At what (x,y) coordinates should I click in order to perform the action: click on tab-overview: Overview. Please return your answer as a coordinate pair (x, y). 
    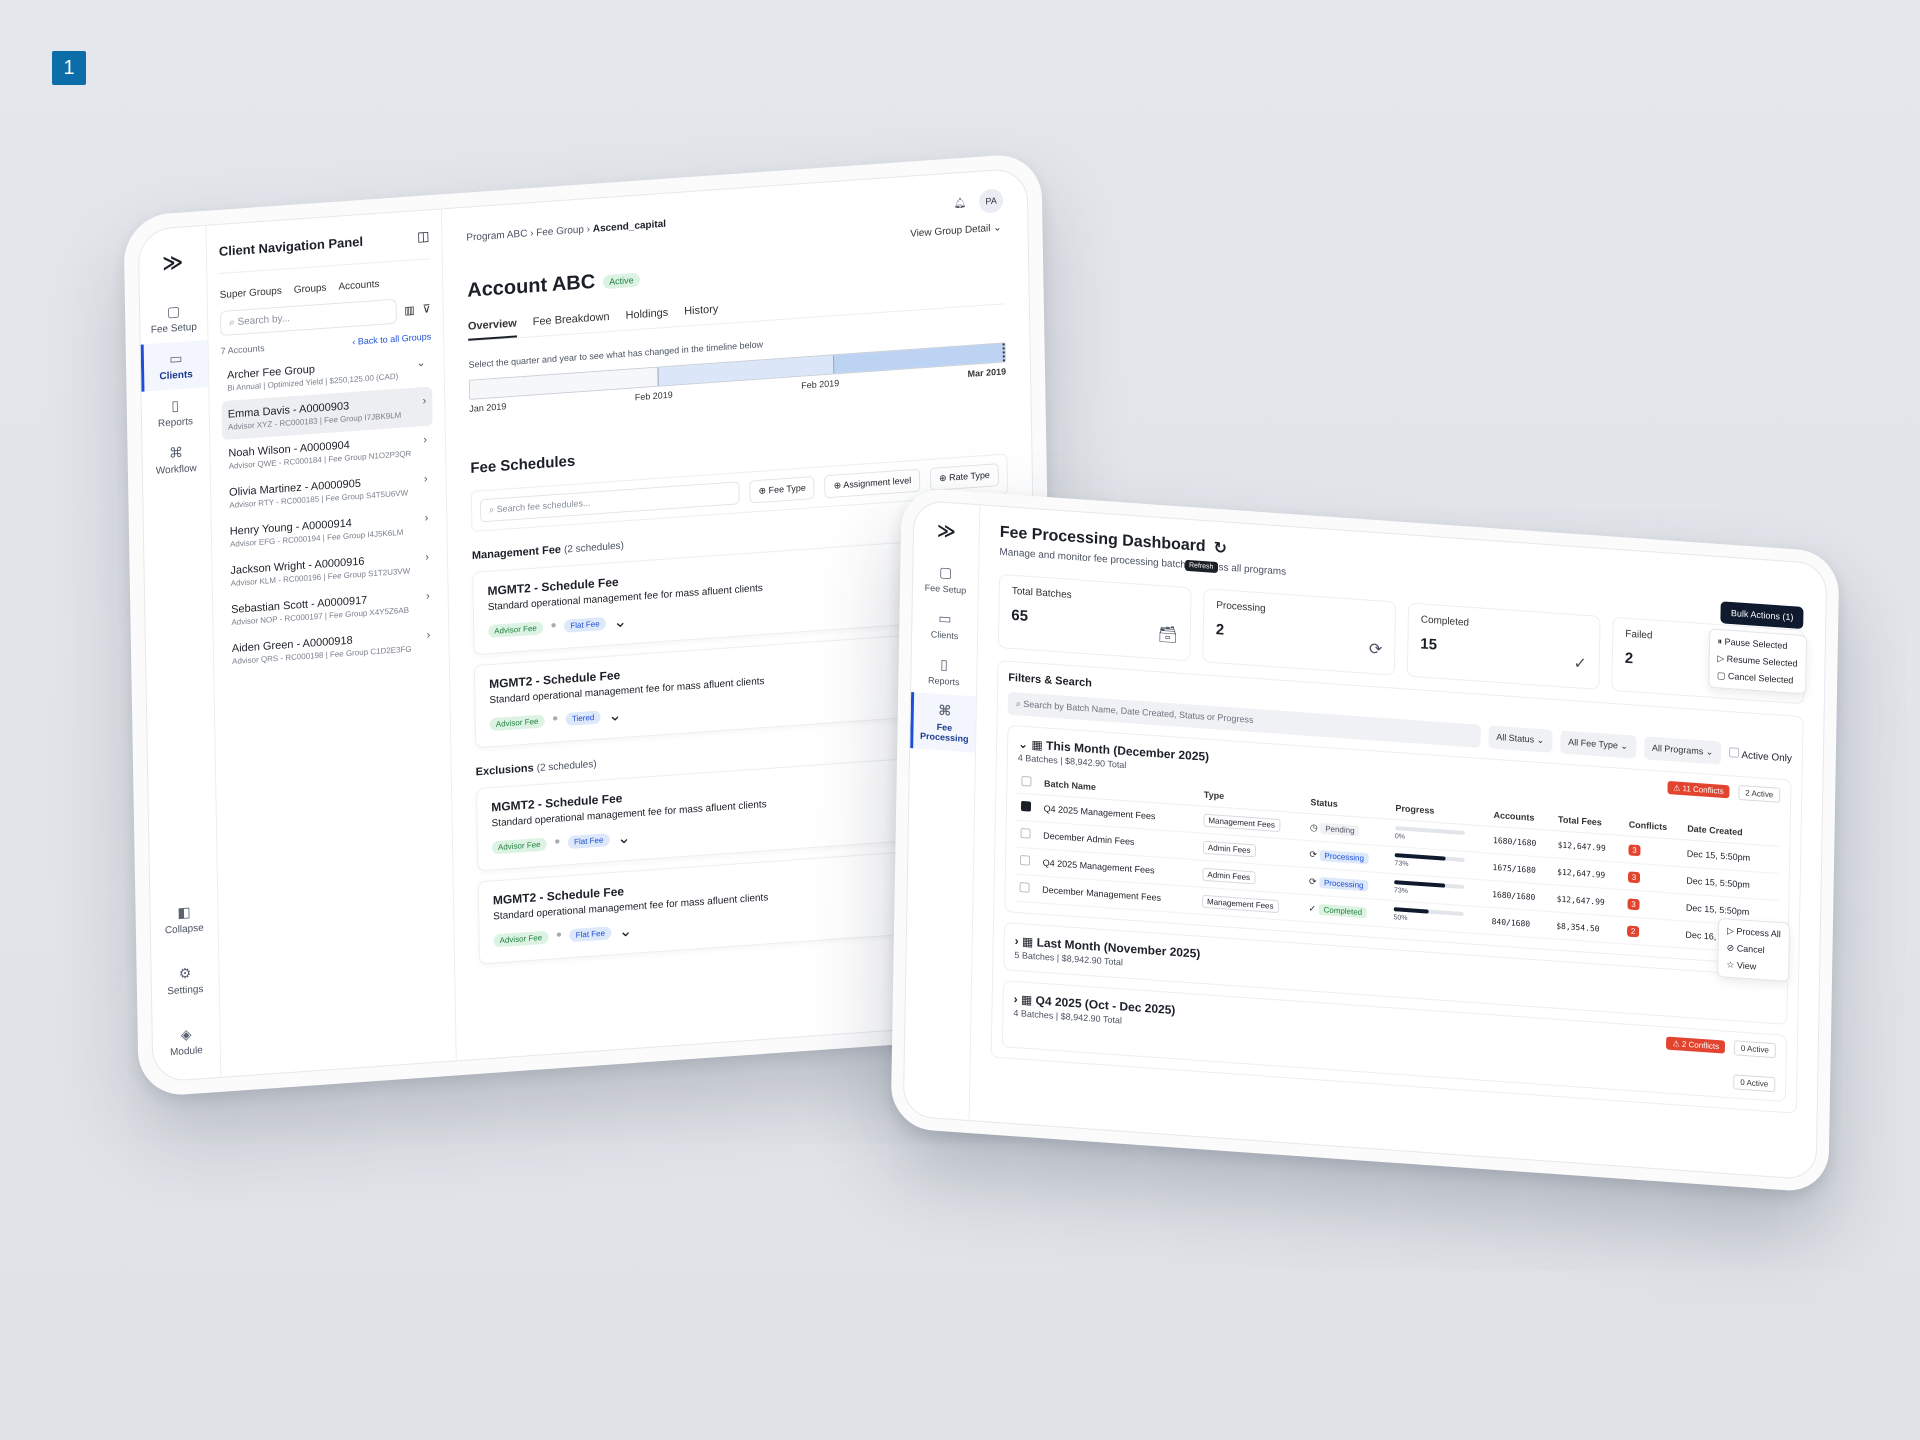
    Looking at the image, I should click on (492, 329).